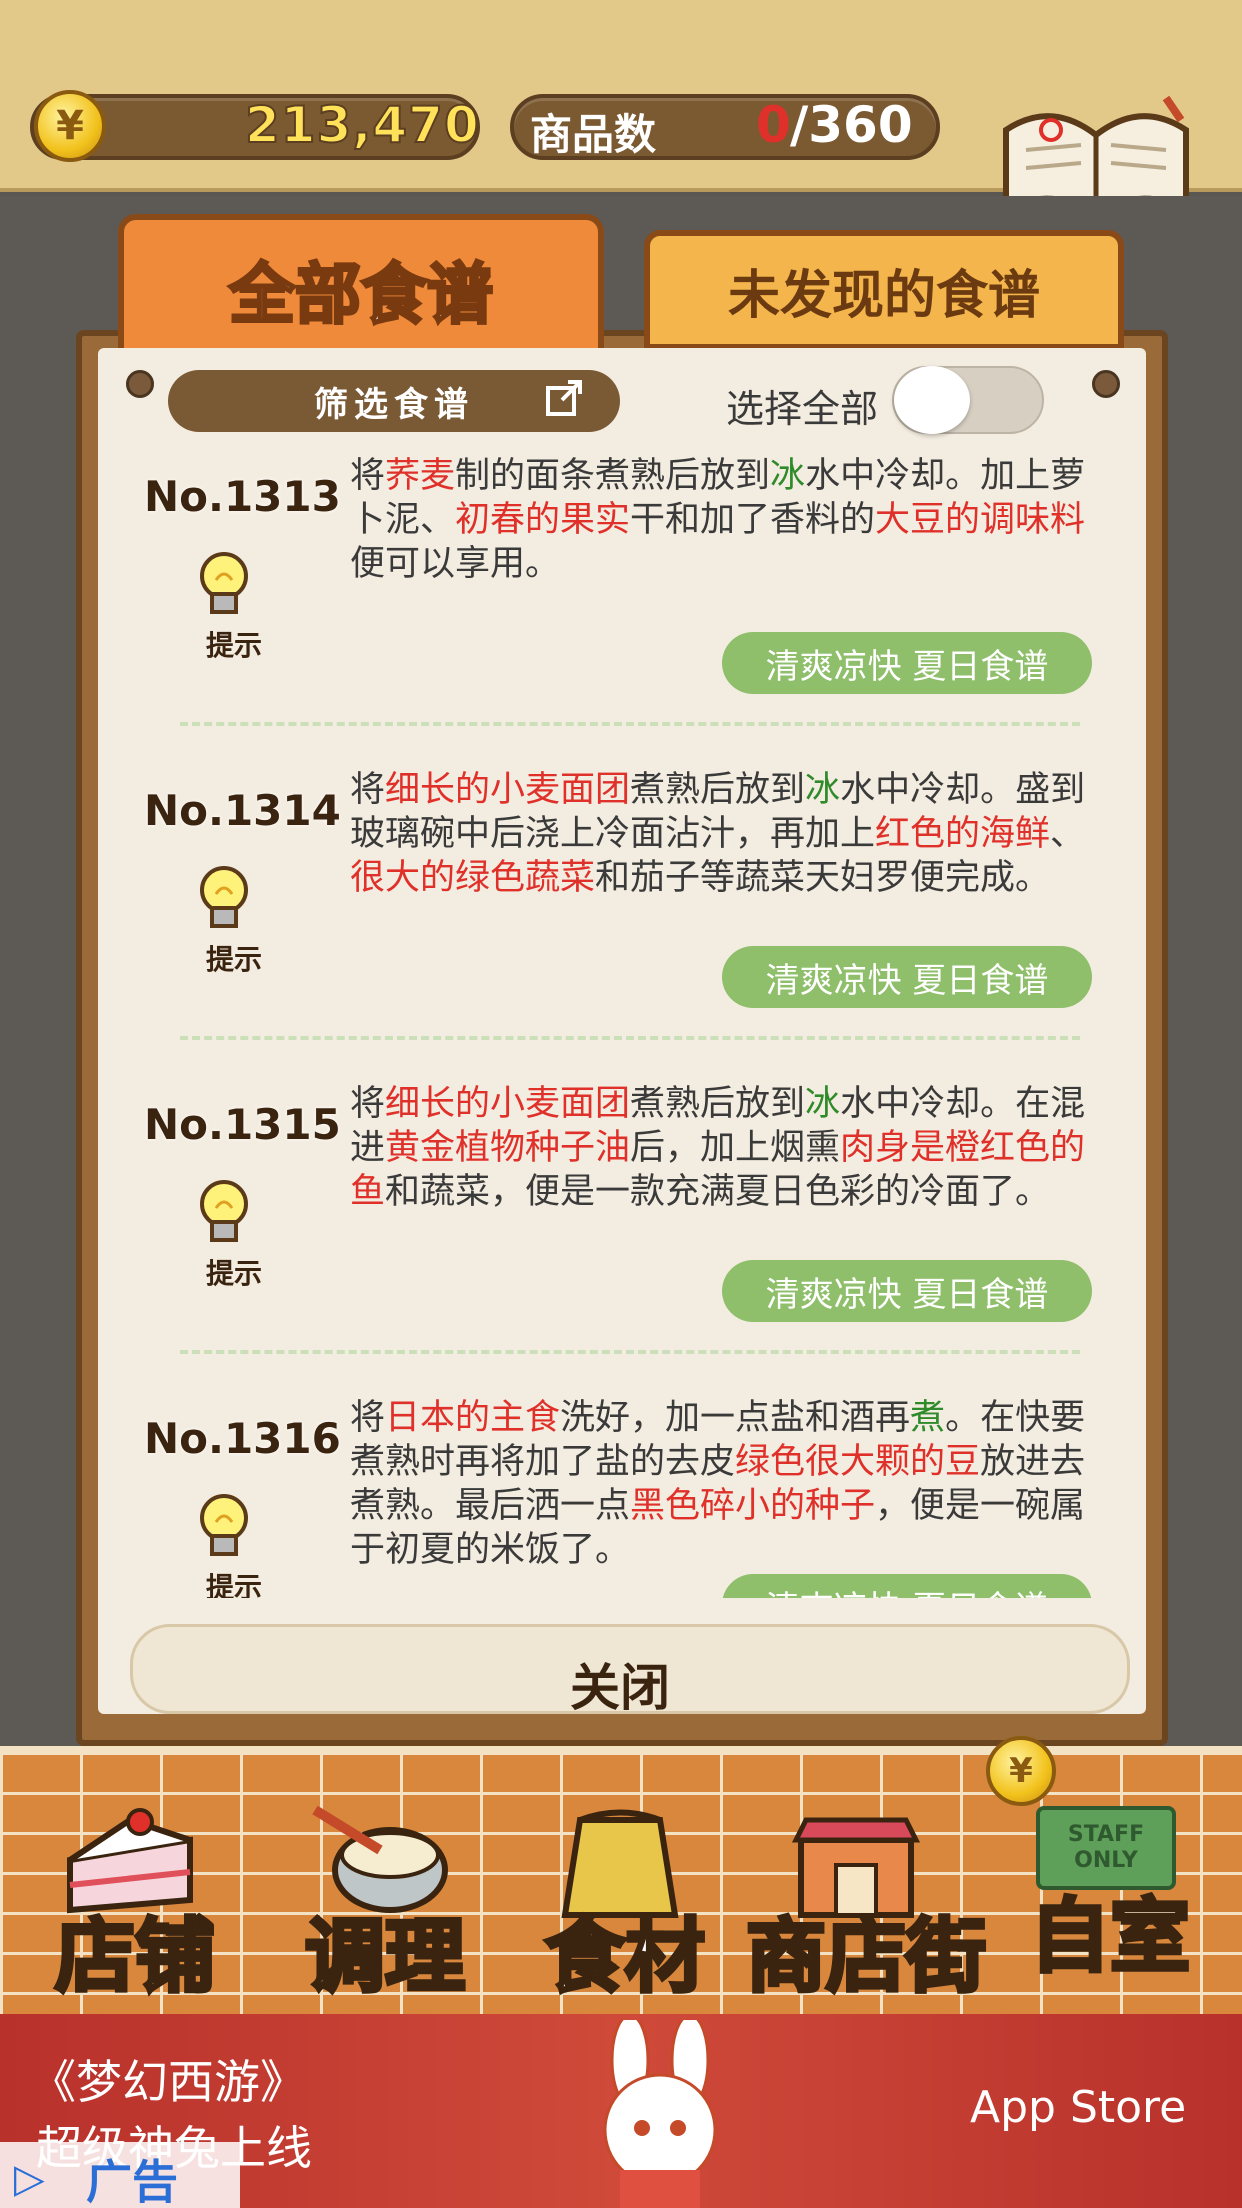  I want to click on select-all-toggle, so click(968, 400).